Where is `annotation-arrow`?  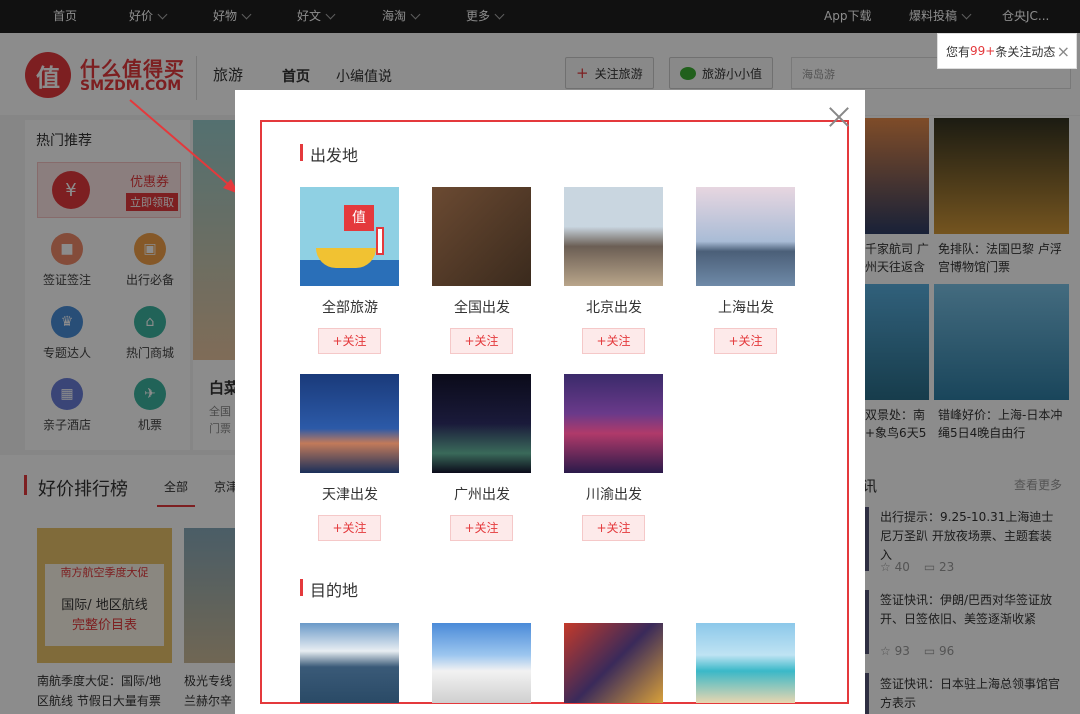
annotation-arrow is located at coordinates (184, 146).